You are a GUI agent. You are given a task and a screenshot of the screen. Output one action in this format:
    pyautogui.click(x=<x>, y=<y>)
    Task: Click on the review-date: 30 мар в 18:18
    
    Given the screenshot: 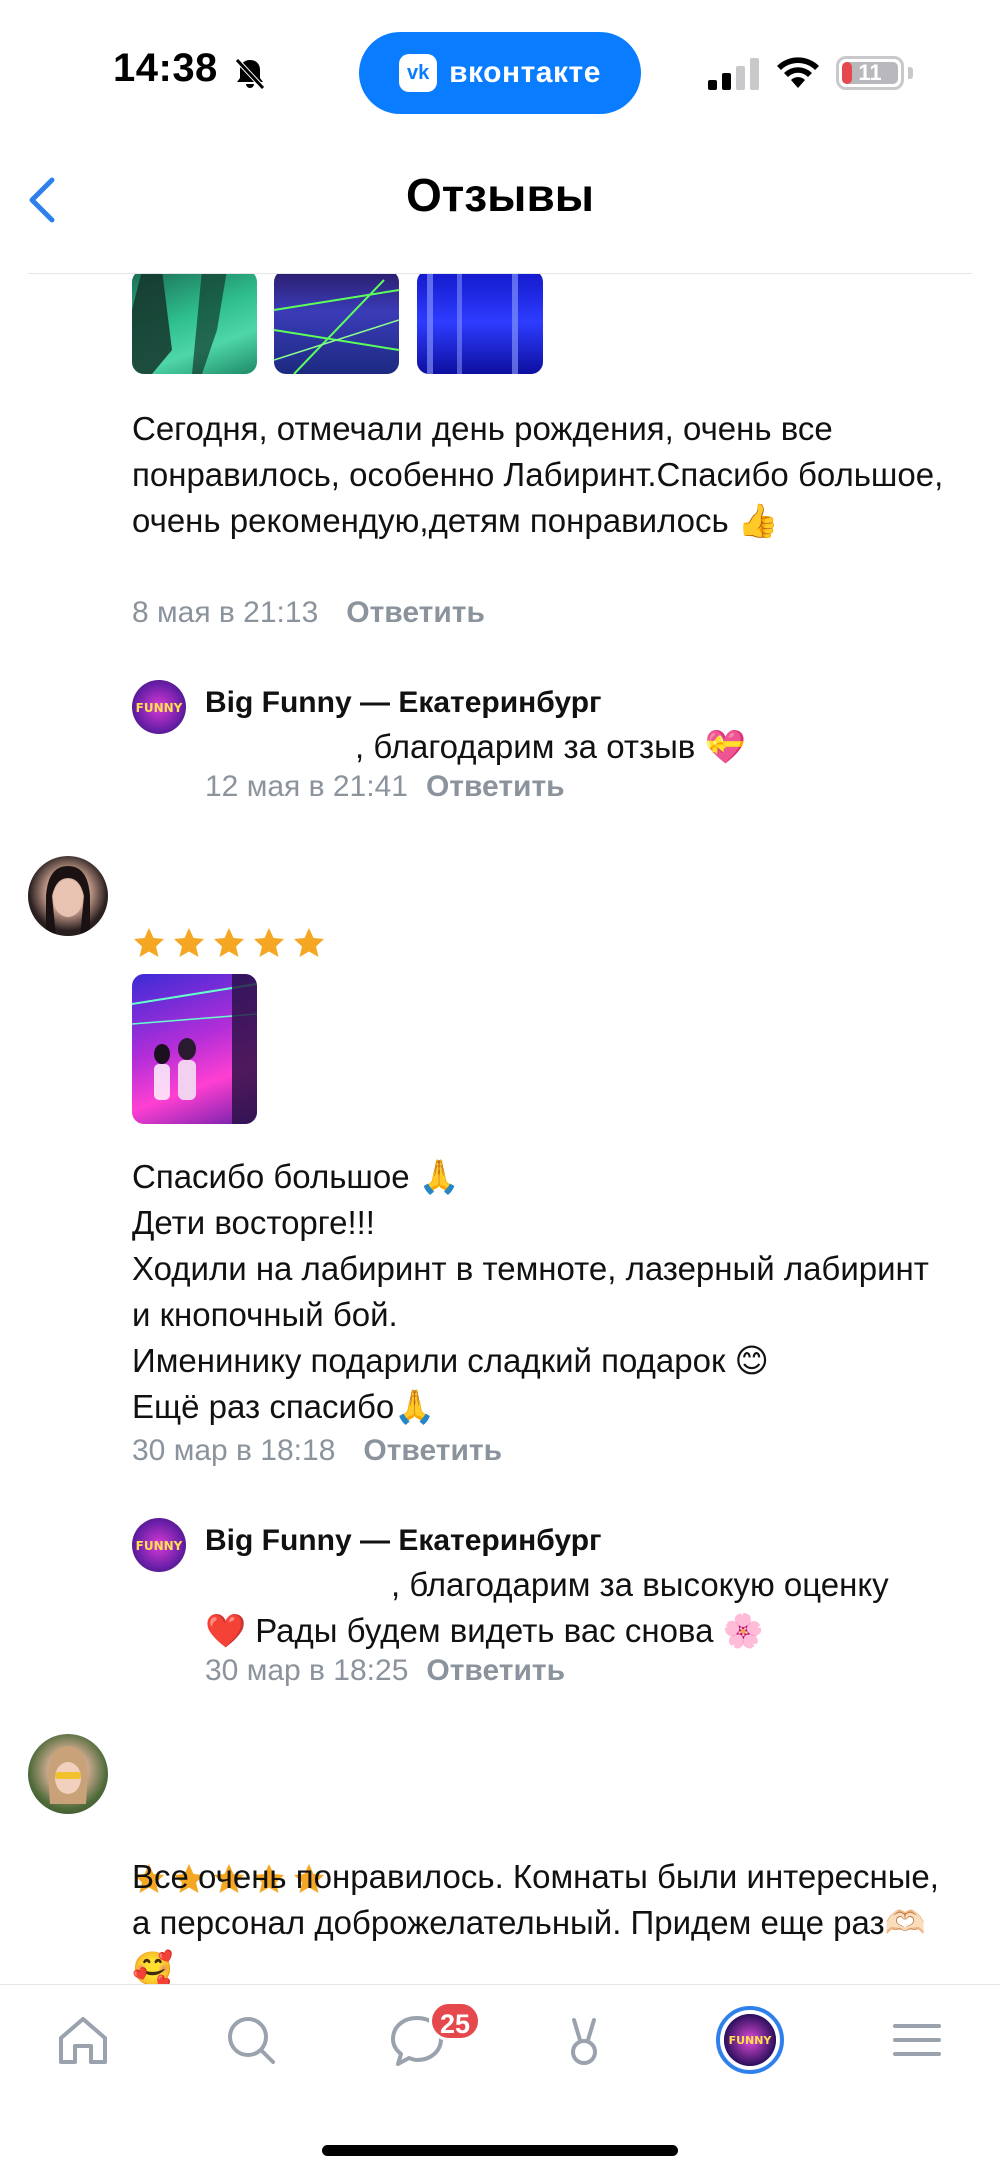 What is the action you would take?
    pyautogui.click(x=234, y=1450)
    